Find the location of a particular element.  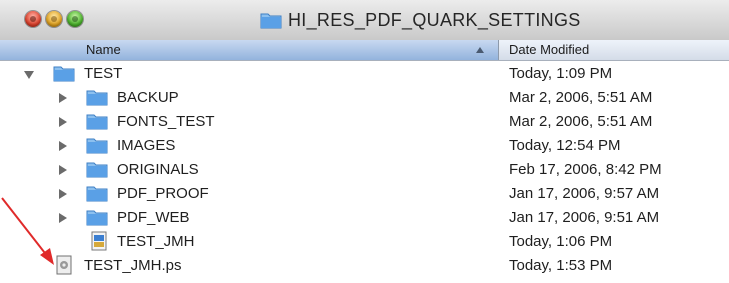

file-name: PDF_WEB is located at coordinates (153, 217).